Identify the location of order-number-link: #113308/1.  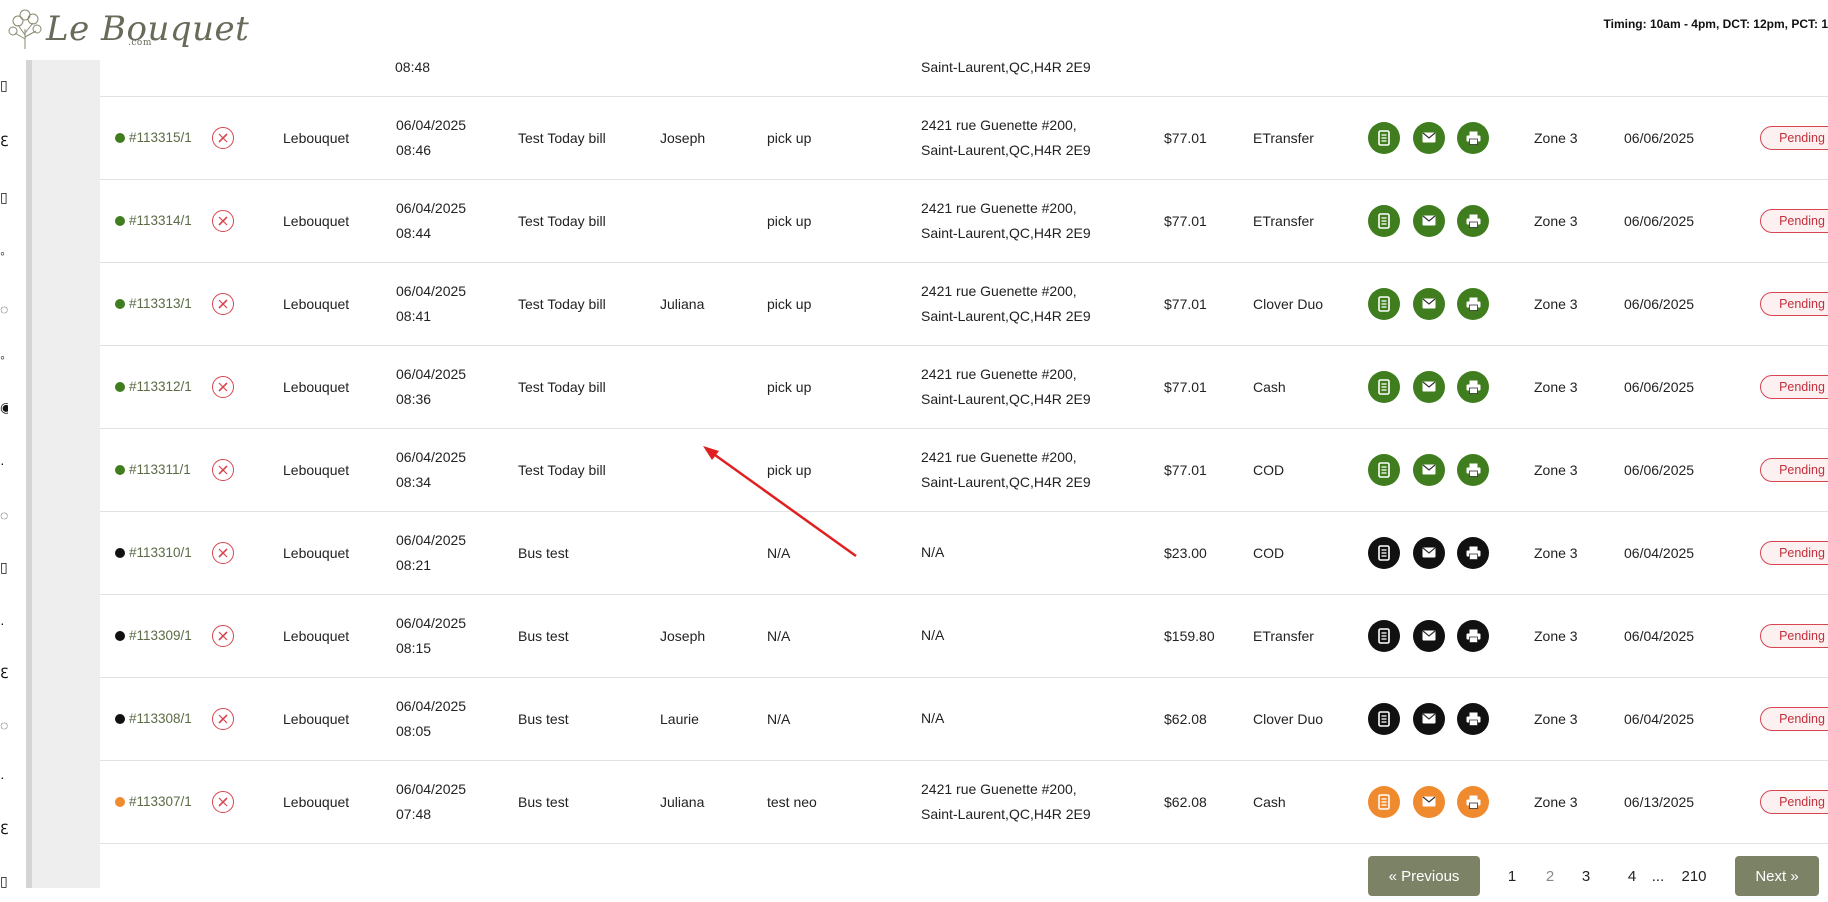
(160, 718).